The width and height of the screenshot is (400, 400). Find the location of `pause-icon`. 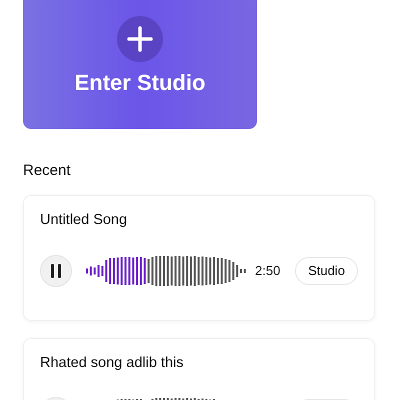

pause-icon is located at coordinates (56, 271).